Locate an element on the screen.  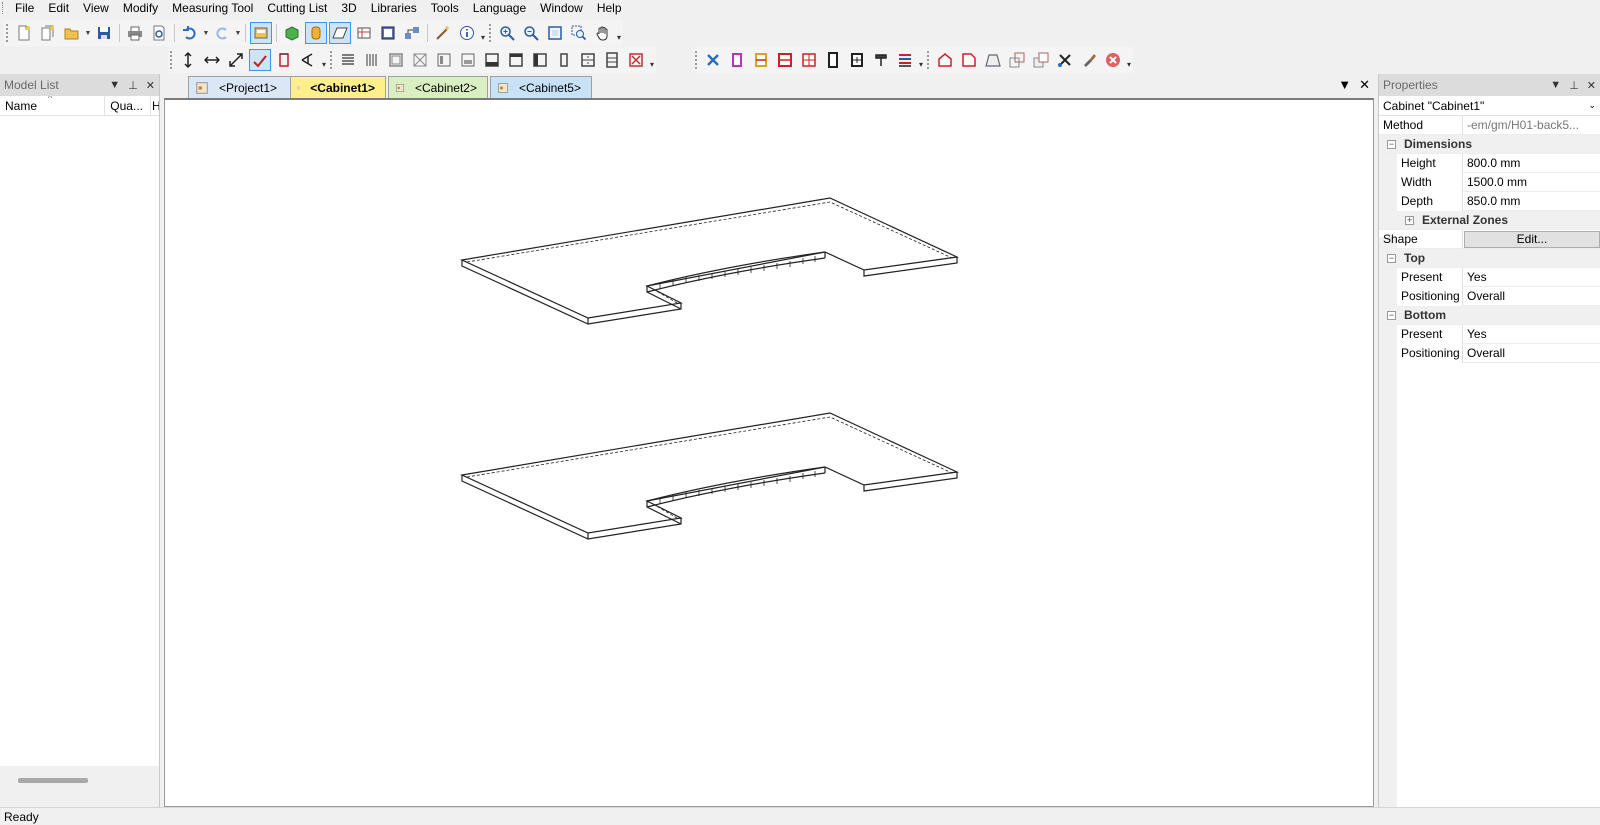
top-panel-icon is located at coordinates (516, 60).